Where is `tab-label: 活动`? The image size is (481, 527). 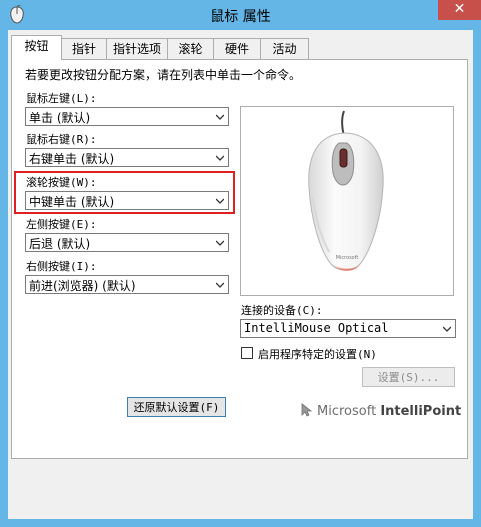 tab-label: 活动 is located at coordinates (284, 49).